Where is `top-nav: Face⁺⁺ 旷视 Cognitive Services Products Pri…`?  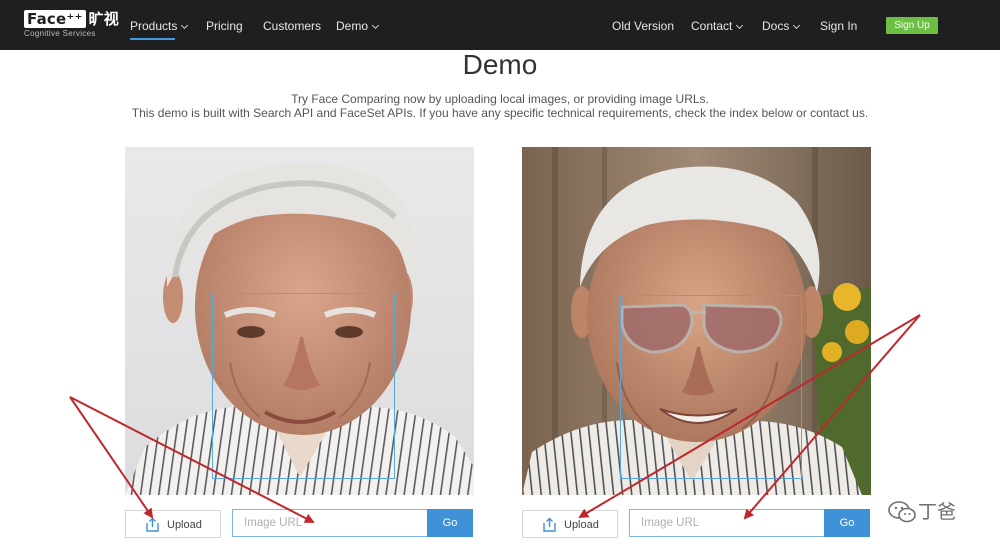 top-nav: Face⁺⁺ 旷视 Cognitive Services Products Pri… is located at coordinates (500, 25).